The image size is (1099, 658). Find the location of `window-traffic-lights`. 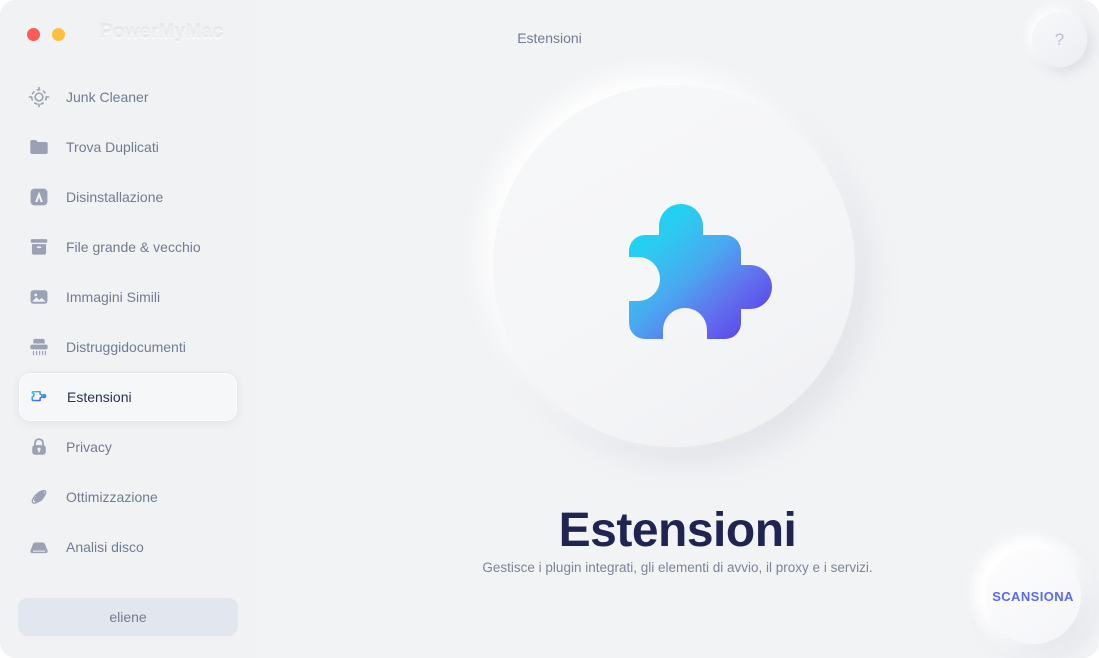

window-traffic-lights is located at coordinates (46, 34).